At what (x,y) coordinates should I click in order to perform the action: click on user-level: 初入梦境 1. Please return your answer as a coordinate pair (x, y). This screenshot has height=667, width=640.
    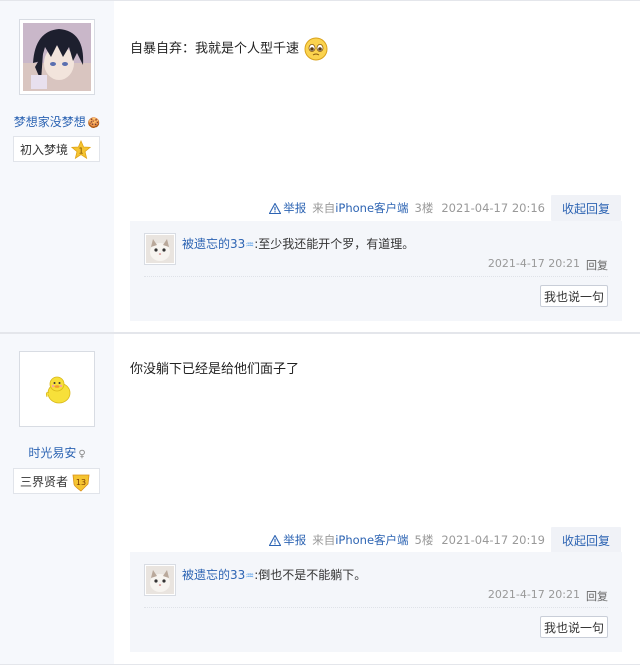
    Looking at the image, I should click on (56, 149).